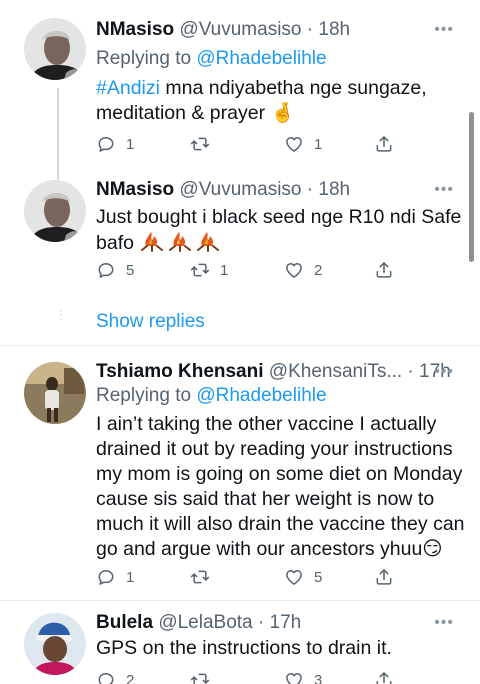 This screenshot has width=480, height=684. Describe the element at coordinates (259, 549) in the screenshot. I see `tweet-text-line: go and argue with our ancestors yhuu` at that location.